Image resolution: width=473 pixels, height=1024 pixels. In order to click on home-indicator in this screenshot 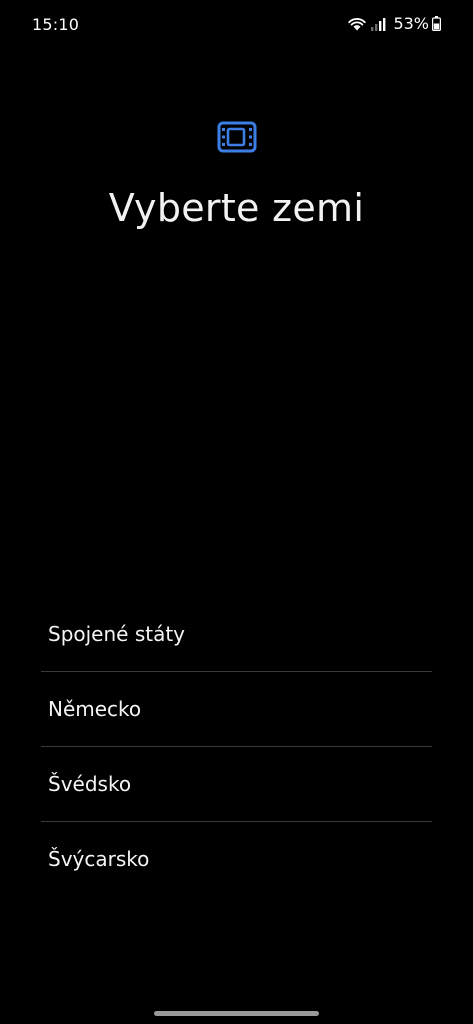, I will do `click(236, 1013)`.